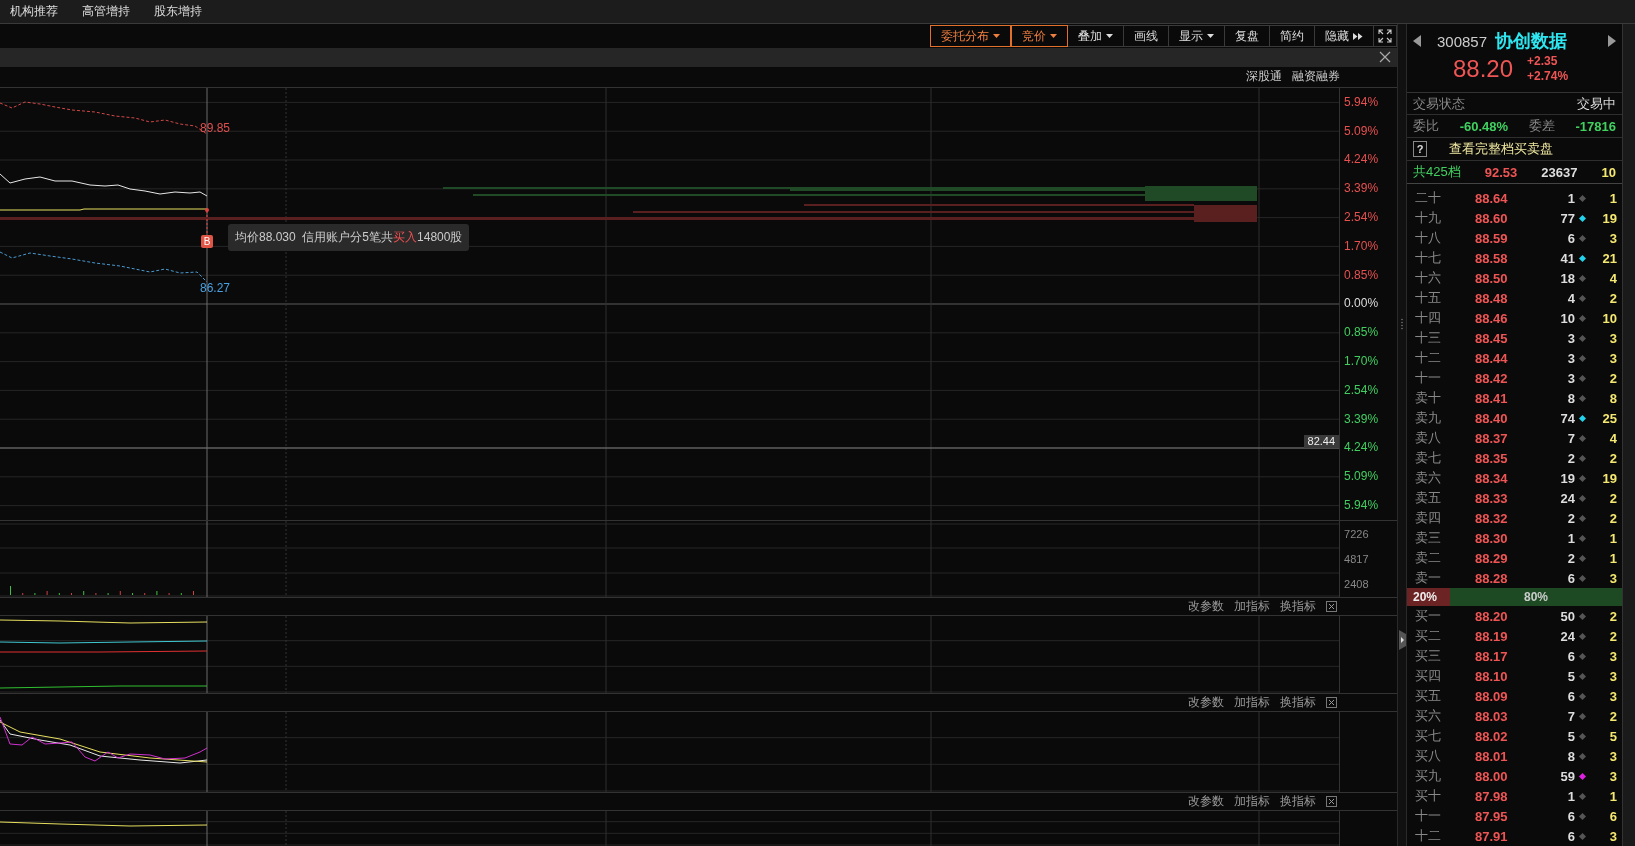 This screenshot has width=1635, height=846. I want to click on order-price: 88.33, so click(1492, 498).